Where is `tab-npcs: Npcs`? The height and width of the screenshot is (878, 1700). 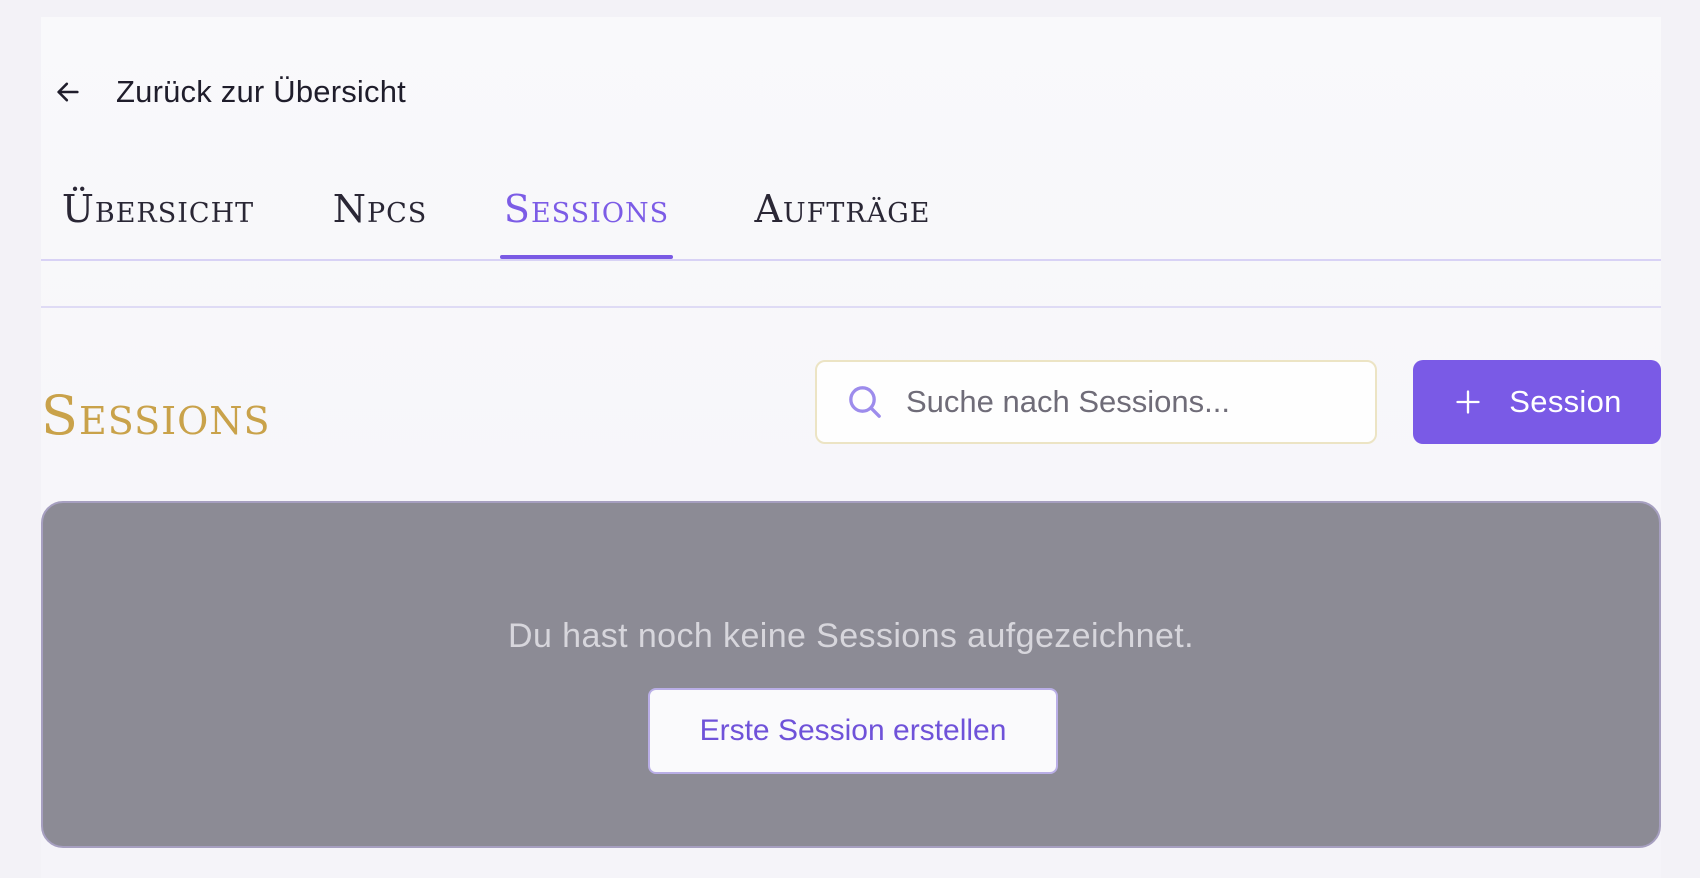
tab-npcs: Npcs is located at coordinates (380, 212).